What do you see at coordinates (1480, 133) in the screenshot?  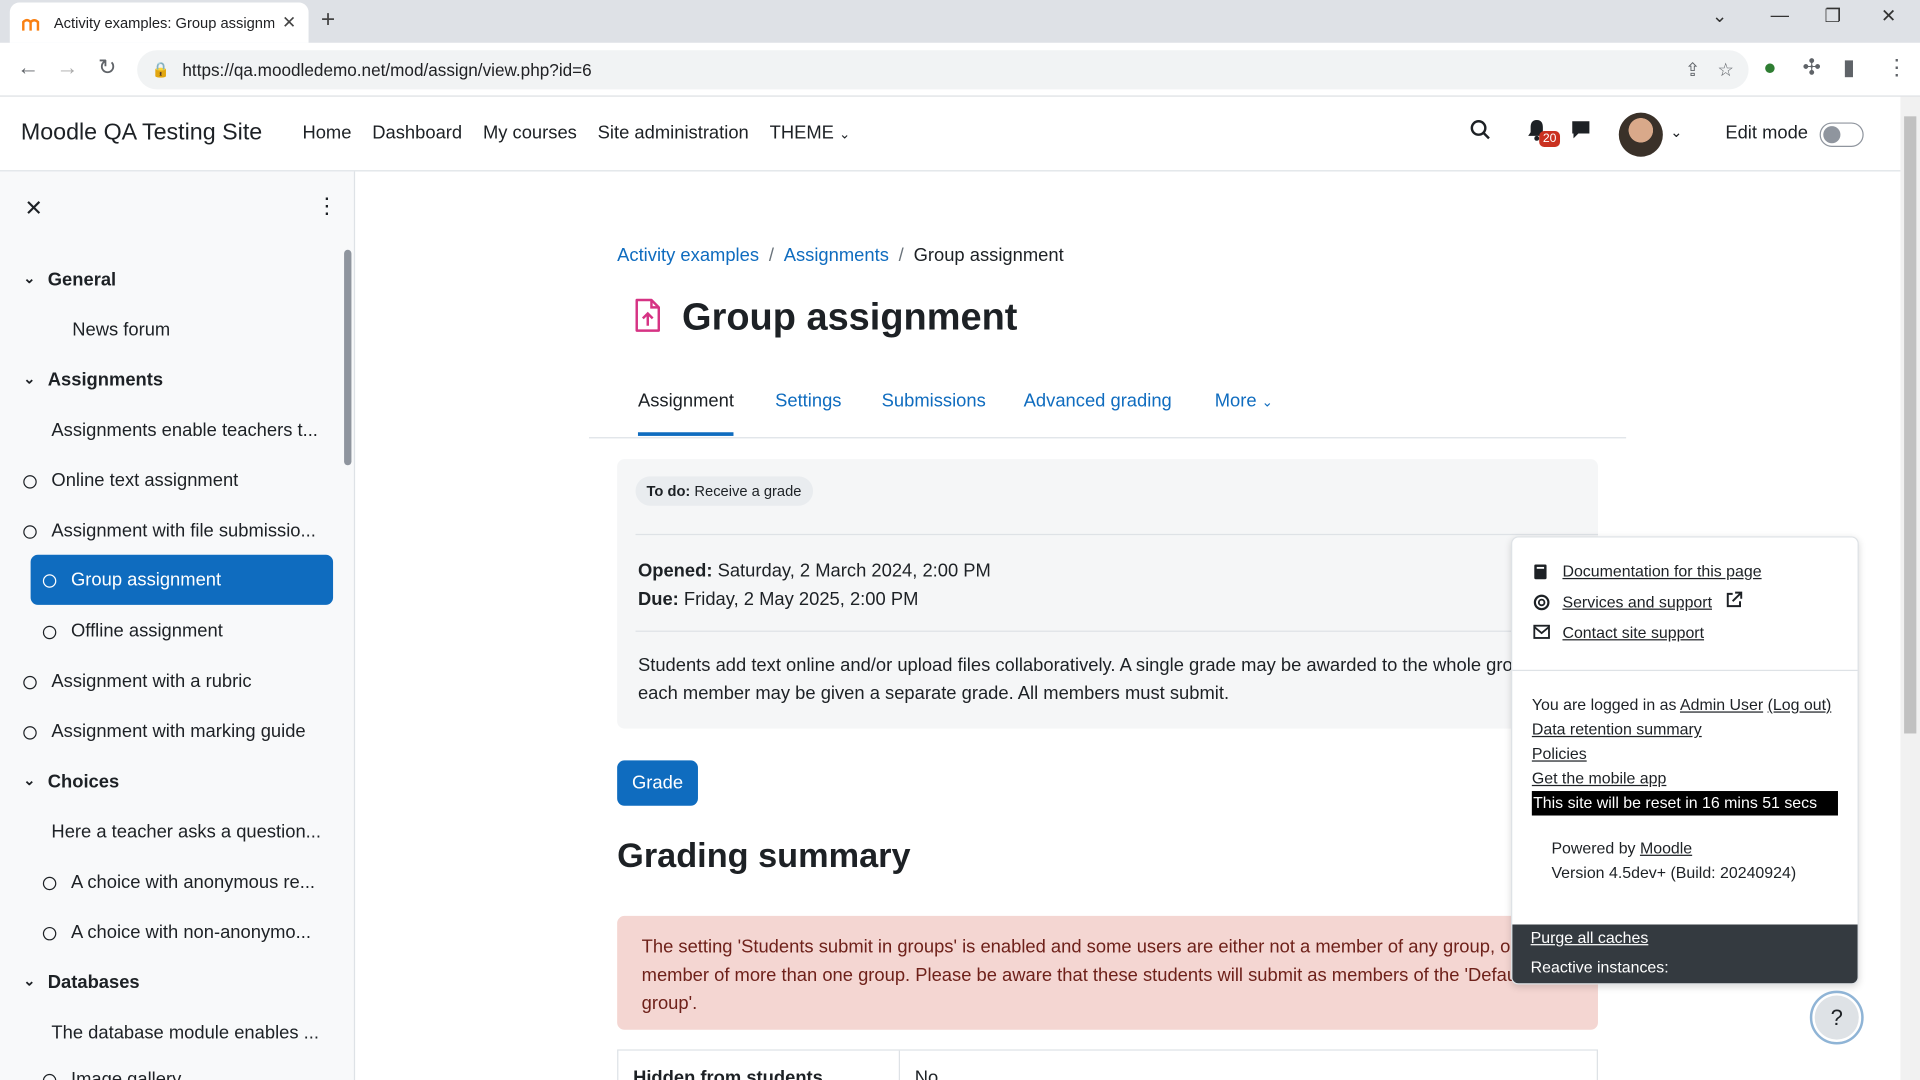 I see `search-icon` at bounding box center [1480, 133].